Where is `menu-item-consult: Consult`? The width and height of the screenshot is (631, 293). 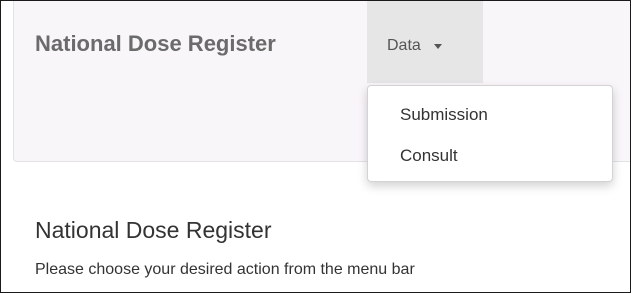 menu-item-consult: Consult is located at coordinates (429, 156).